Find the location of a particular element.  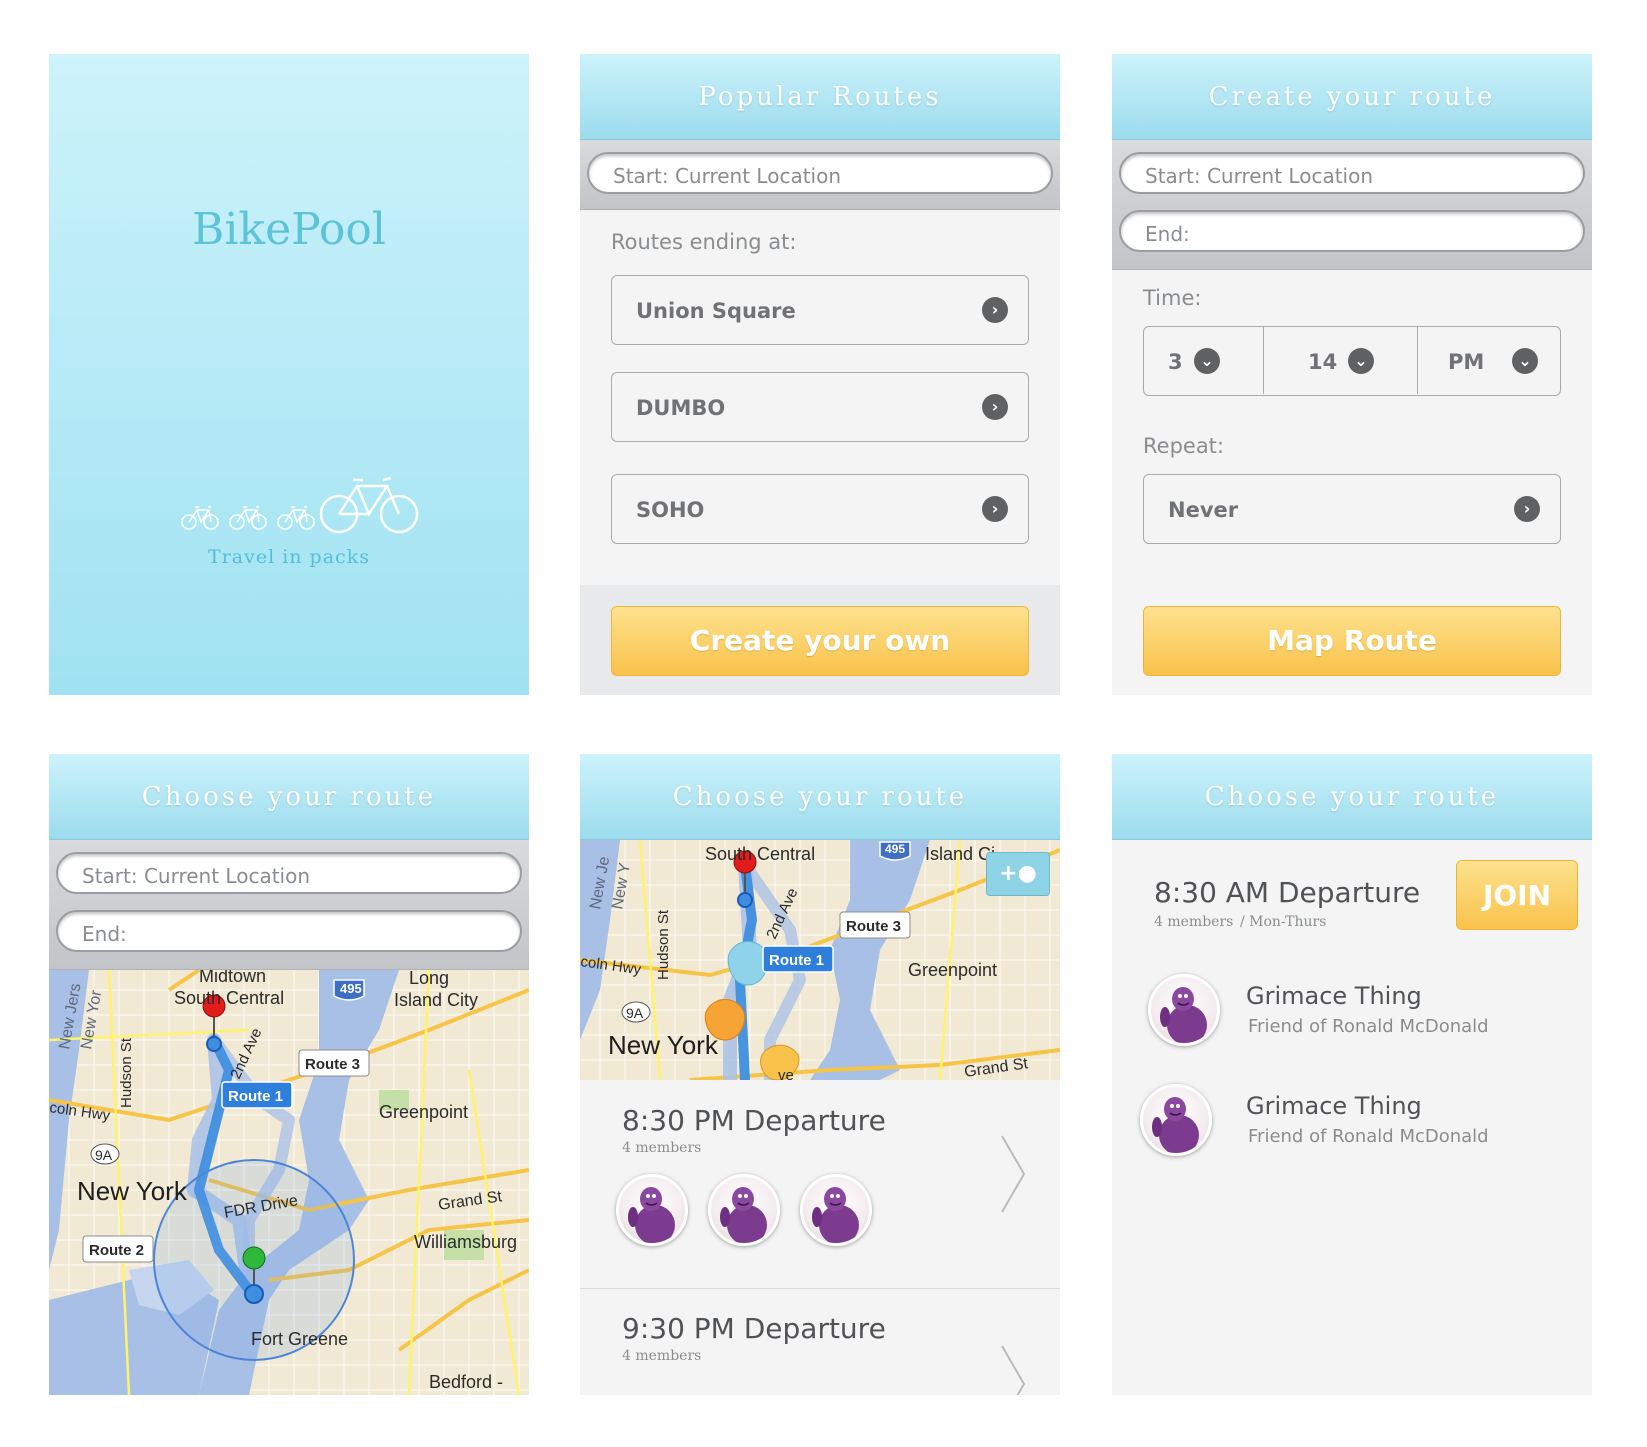

chevron-down-icon: ⌄ is located at coordinates (1207, 361).